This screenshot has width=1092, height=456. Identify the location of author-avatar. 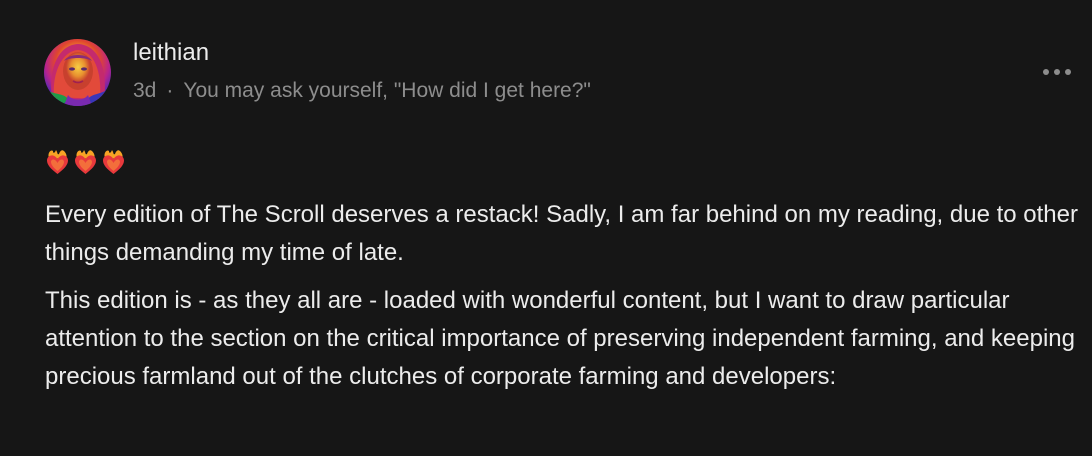
(77, 72).